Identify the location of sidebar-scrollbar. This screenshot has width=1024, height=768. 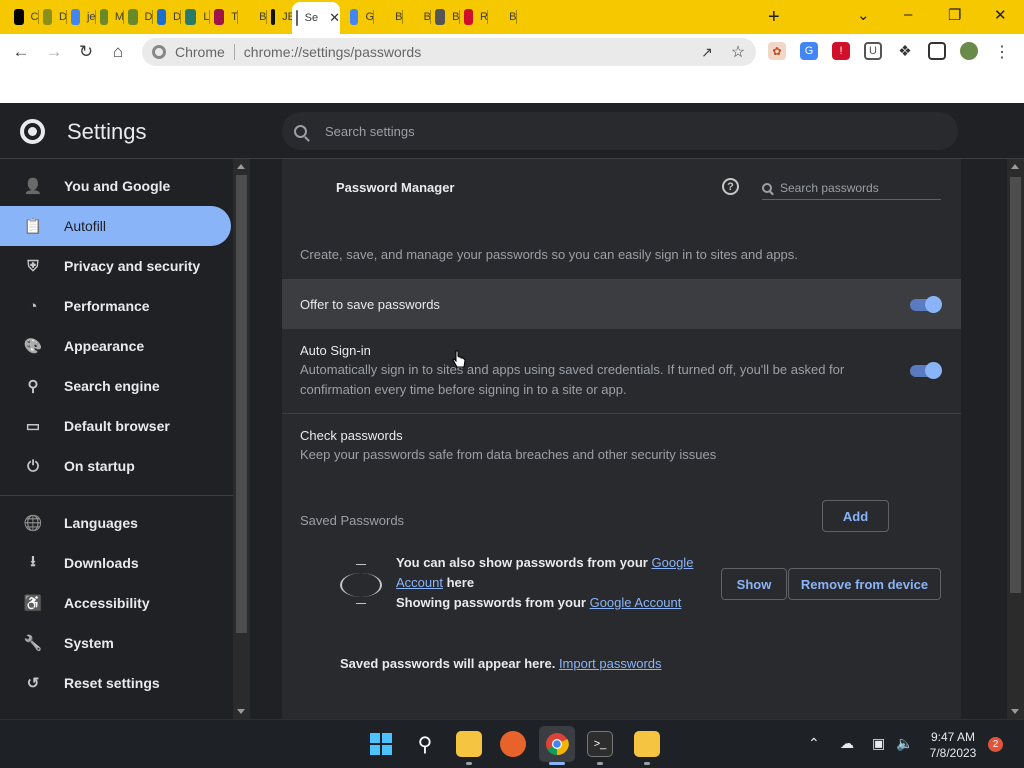
(241, 439).